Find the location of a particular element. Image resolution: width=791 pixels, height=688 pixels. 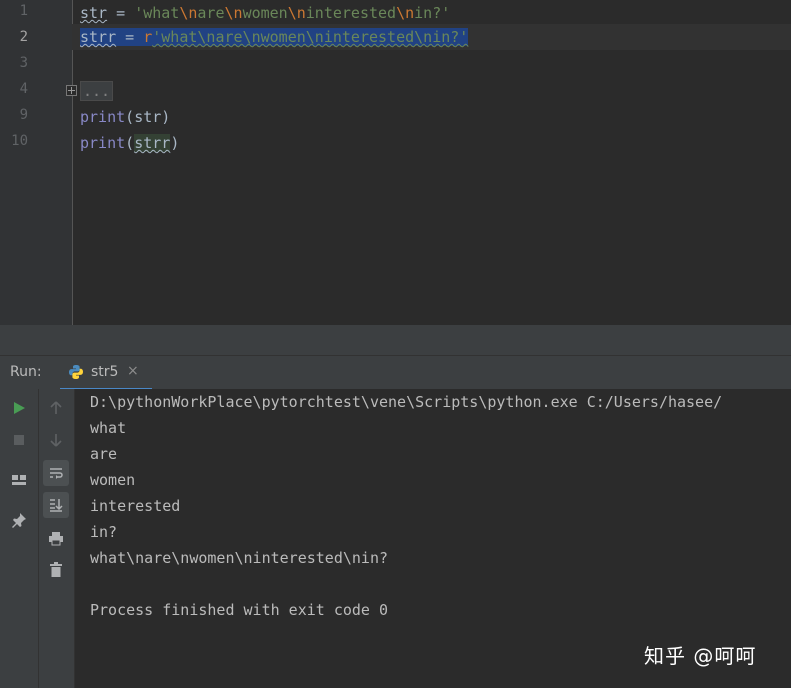

argument: strr is located at coordinates (152, 143).